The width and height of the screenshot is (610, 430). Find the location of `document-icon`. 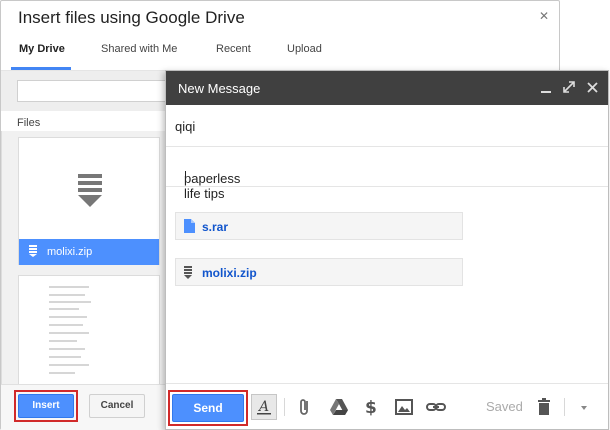

document-icon is located at coordinates (189, 226).